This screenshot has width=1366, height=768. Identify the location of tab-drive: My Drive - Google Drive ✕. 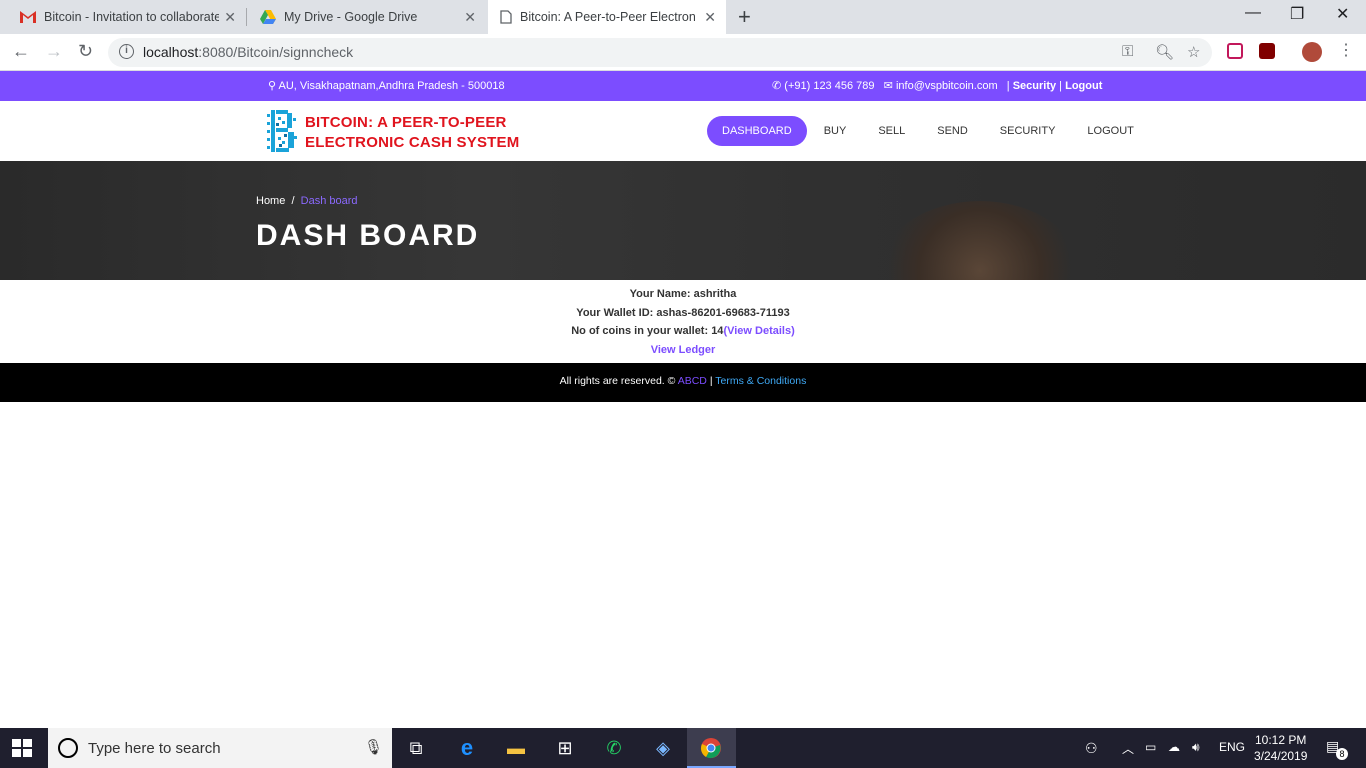
(367, 17).